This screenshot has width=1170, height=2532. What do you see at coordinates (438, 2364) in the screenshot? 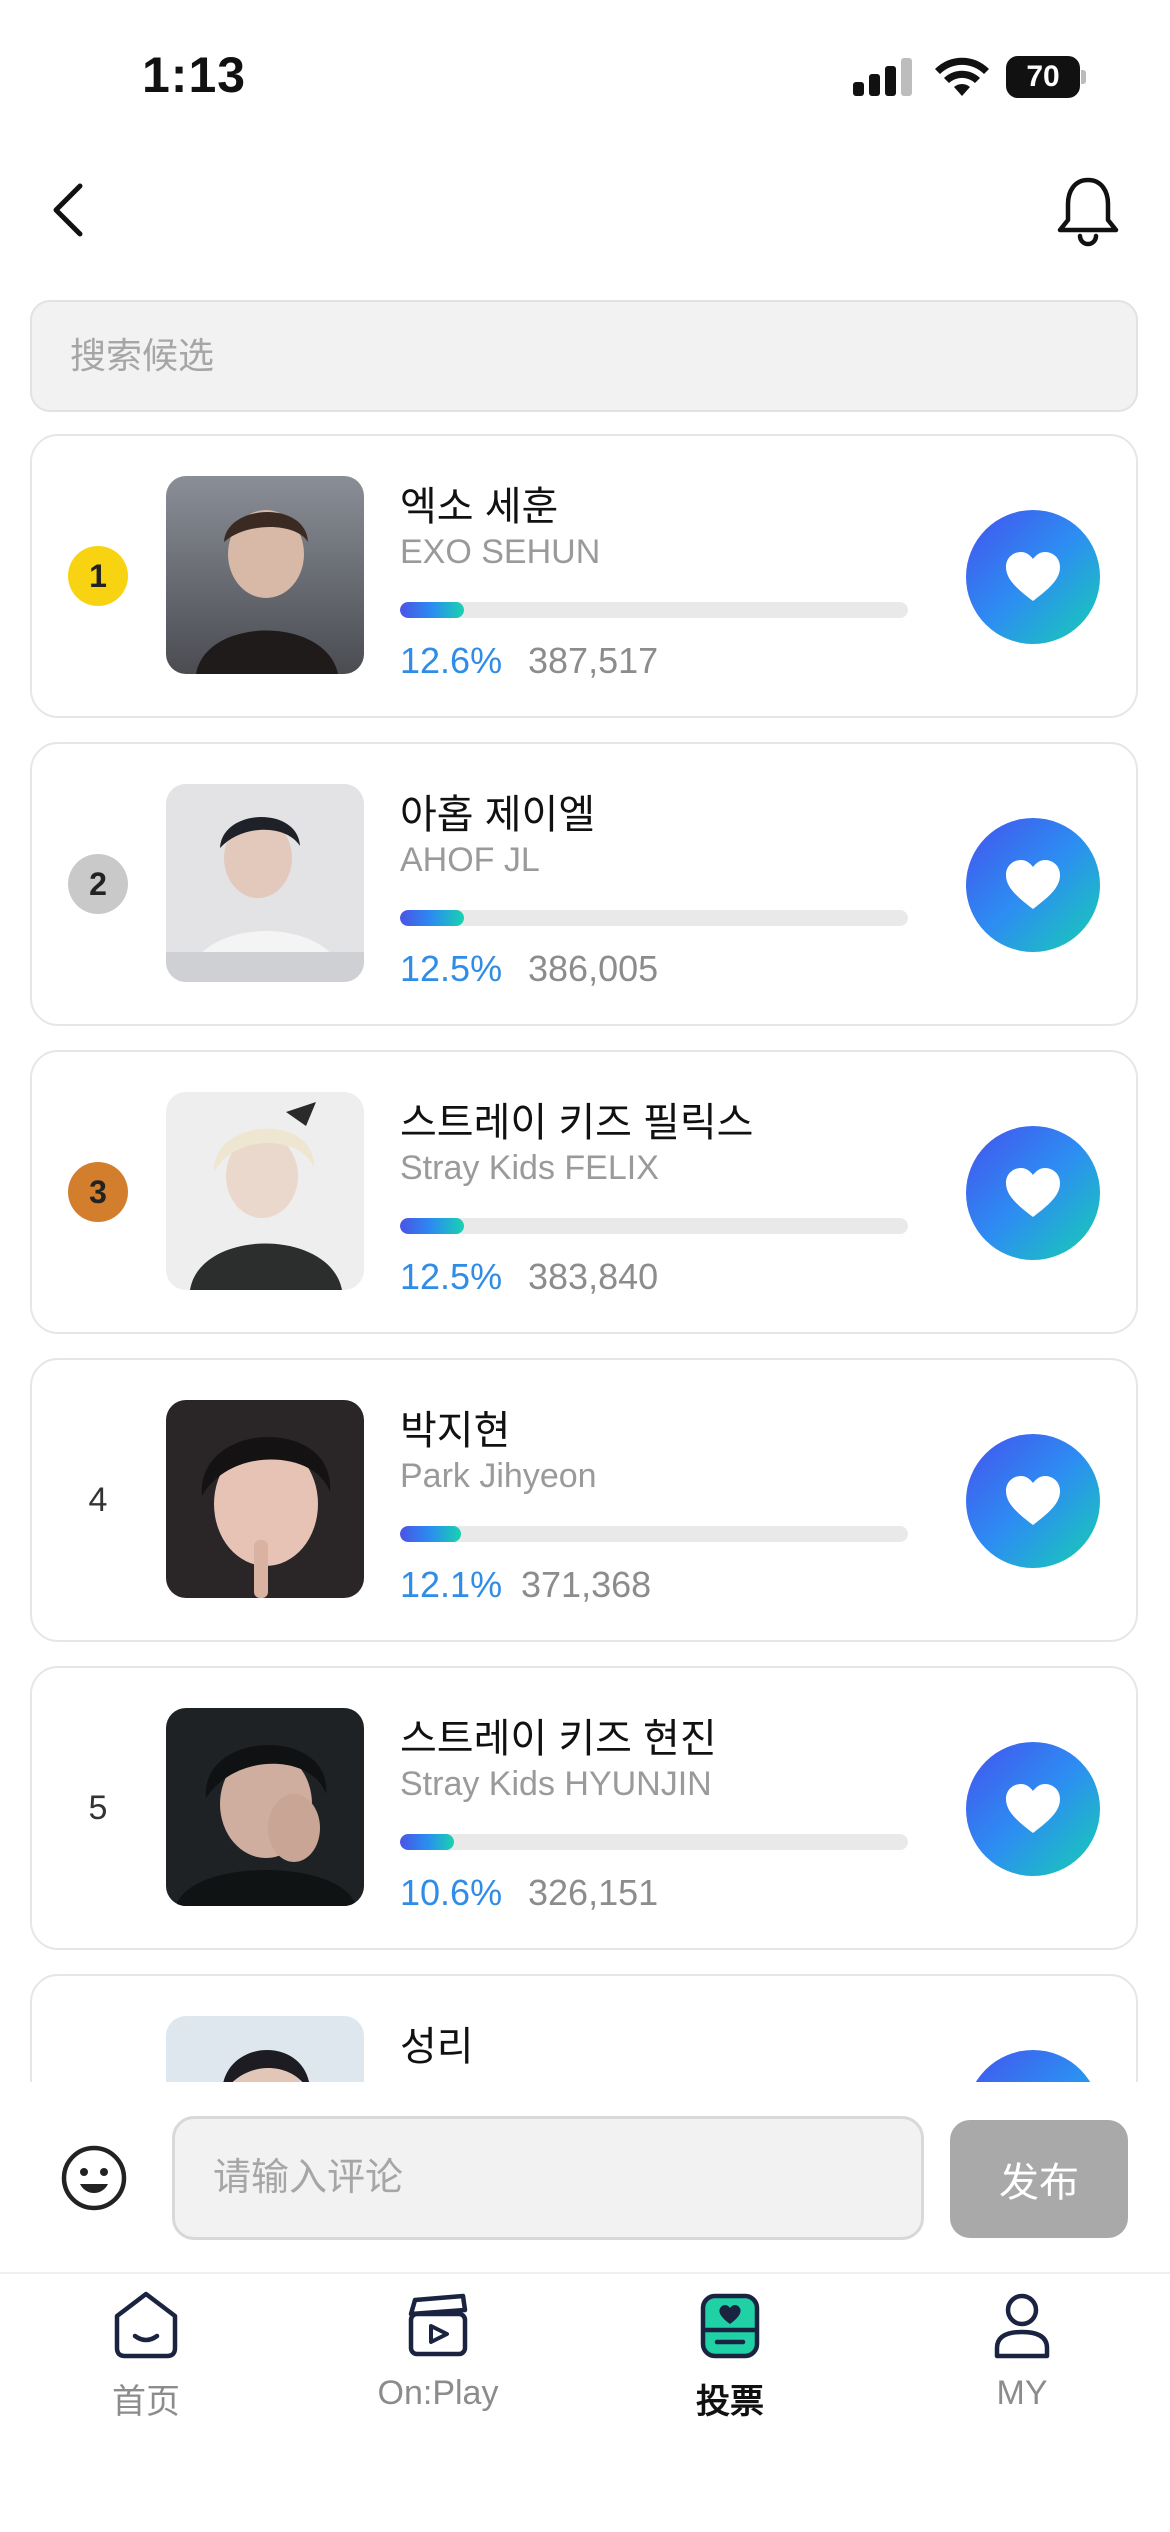
I see `tab-onplay: On:Play` at bounding box center [438, 2364].